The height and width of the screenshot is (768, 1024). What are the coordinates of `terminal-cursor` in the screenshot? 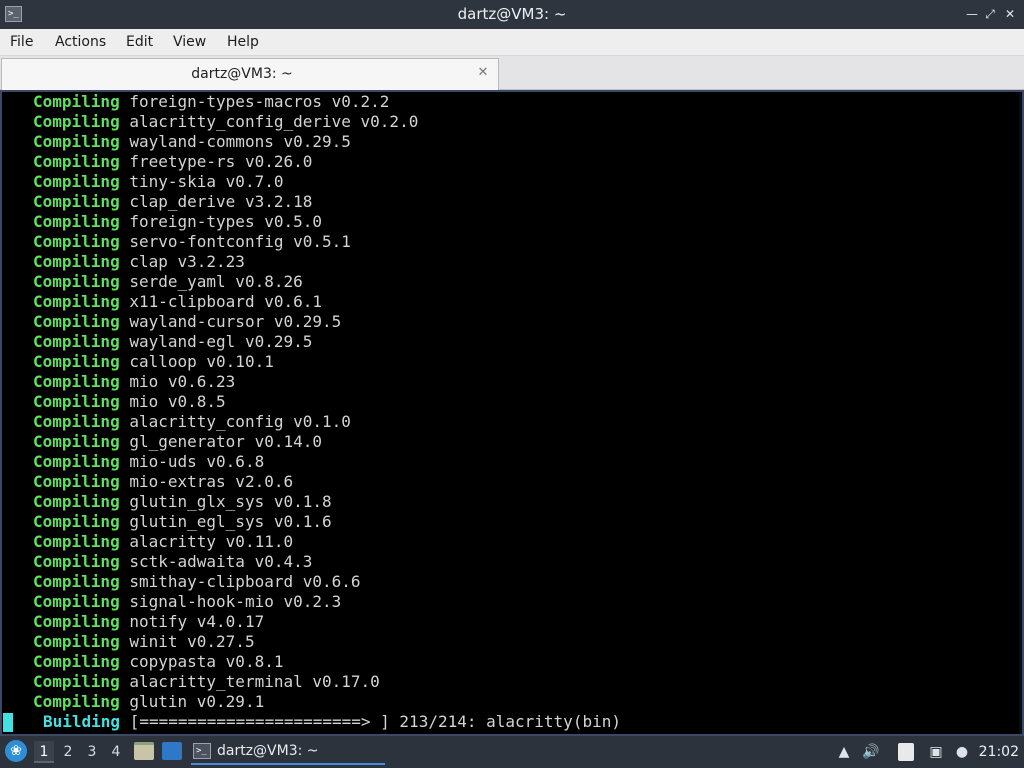 It's located at (8, 722).